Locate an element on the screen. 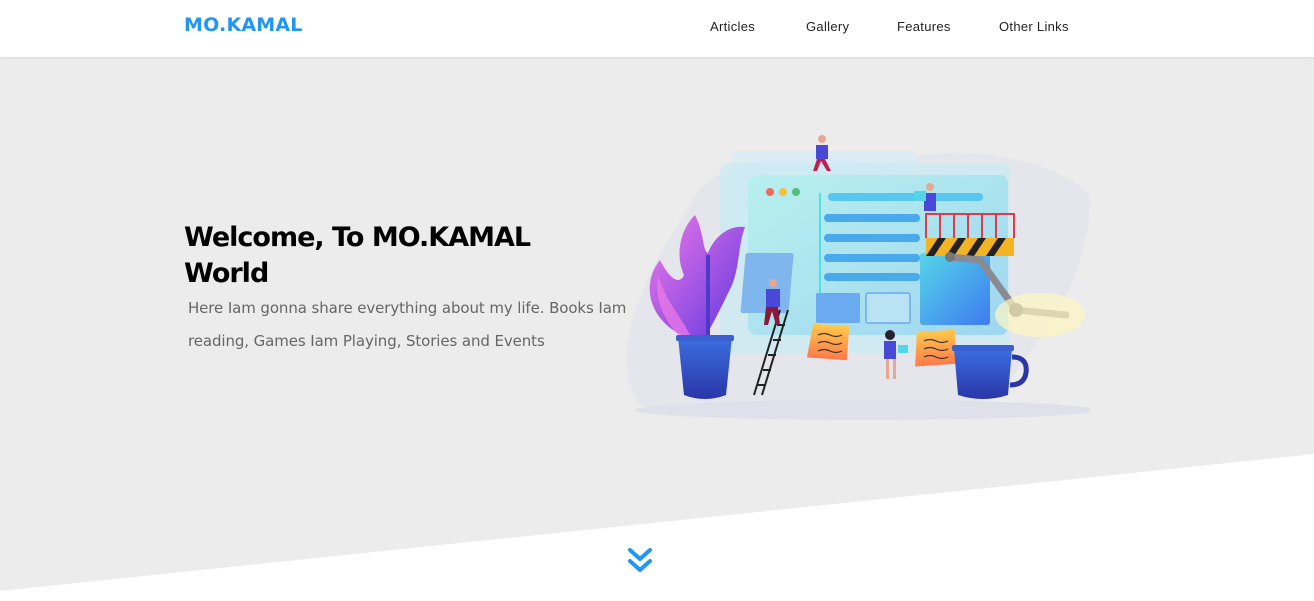 This screenshot has width=1314, height=601. nav-link-features: Features is located at coordinates (924, 26).